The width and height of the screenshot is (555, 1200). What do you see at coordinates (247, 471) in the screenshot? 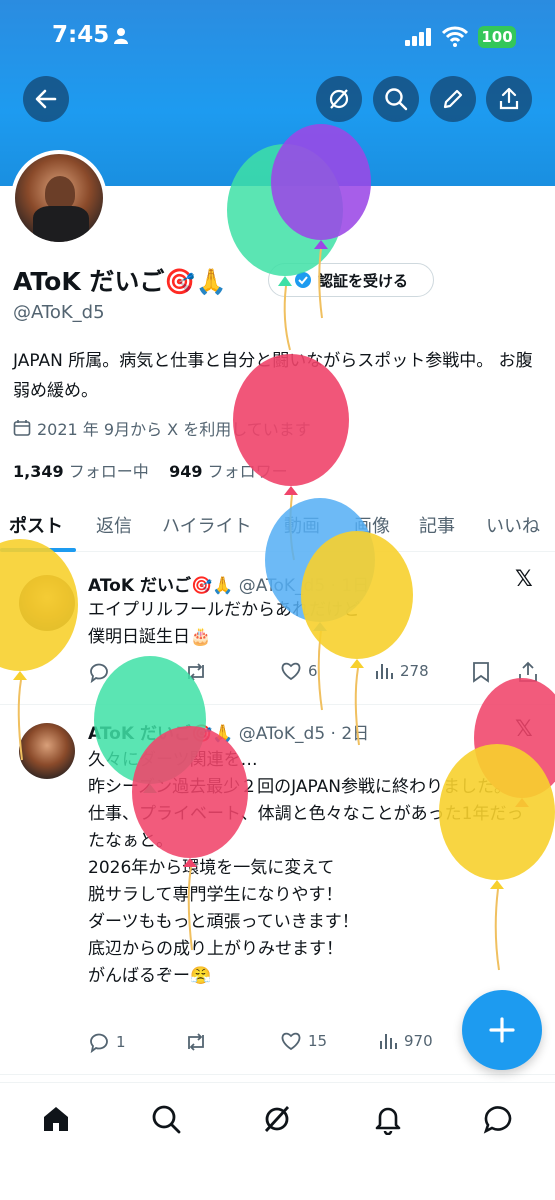
I see `followers-label: フォロワー` at bounding box center [247, 471].